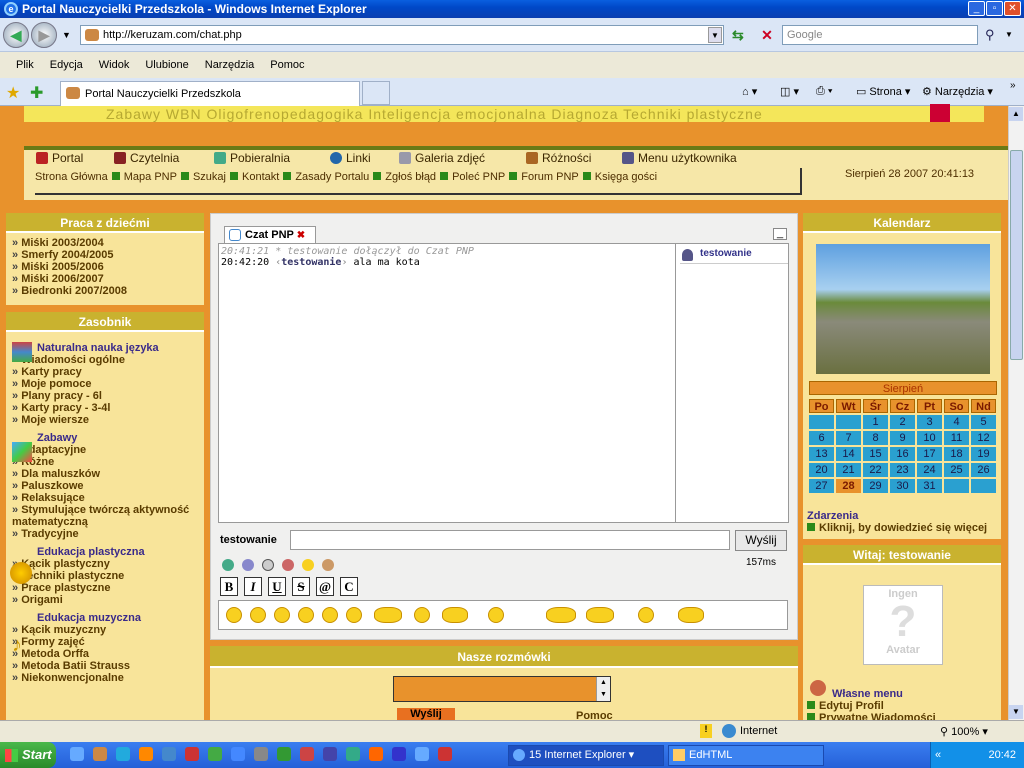 This screenshot has height=768, width=1024. I want to click on calendar-day: 16, so click(902, 454).